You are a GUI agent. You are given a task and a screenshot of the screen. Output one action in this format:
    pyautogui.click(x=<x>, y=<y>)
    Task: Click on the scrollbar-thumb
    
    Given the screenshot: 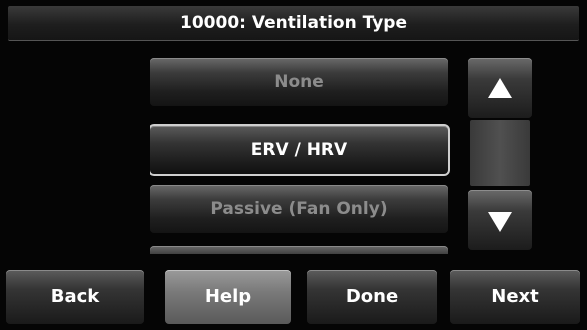 What is the action you would take?
    pyautogui.click(x=500, y=153)
    